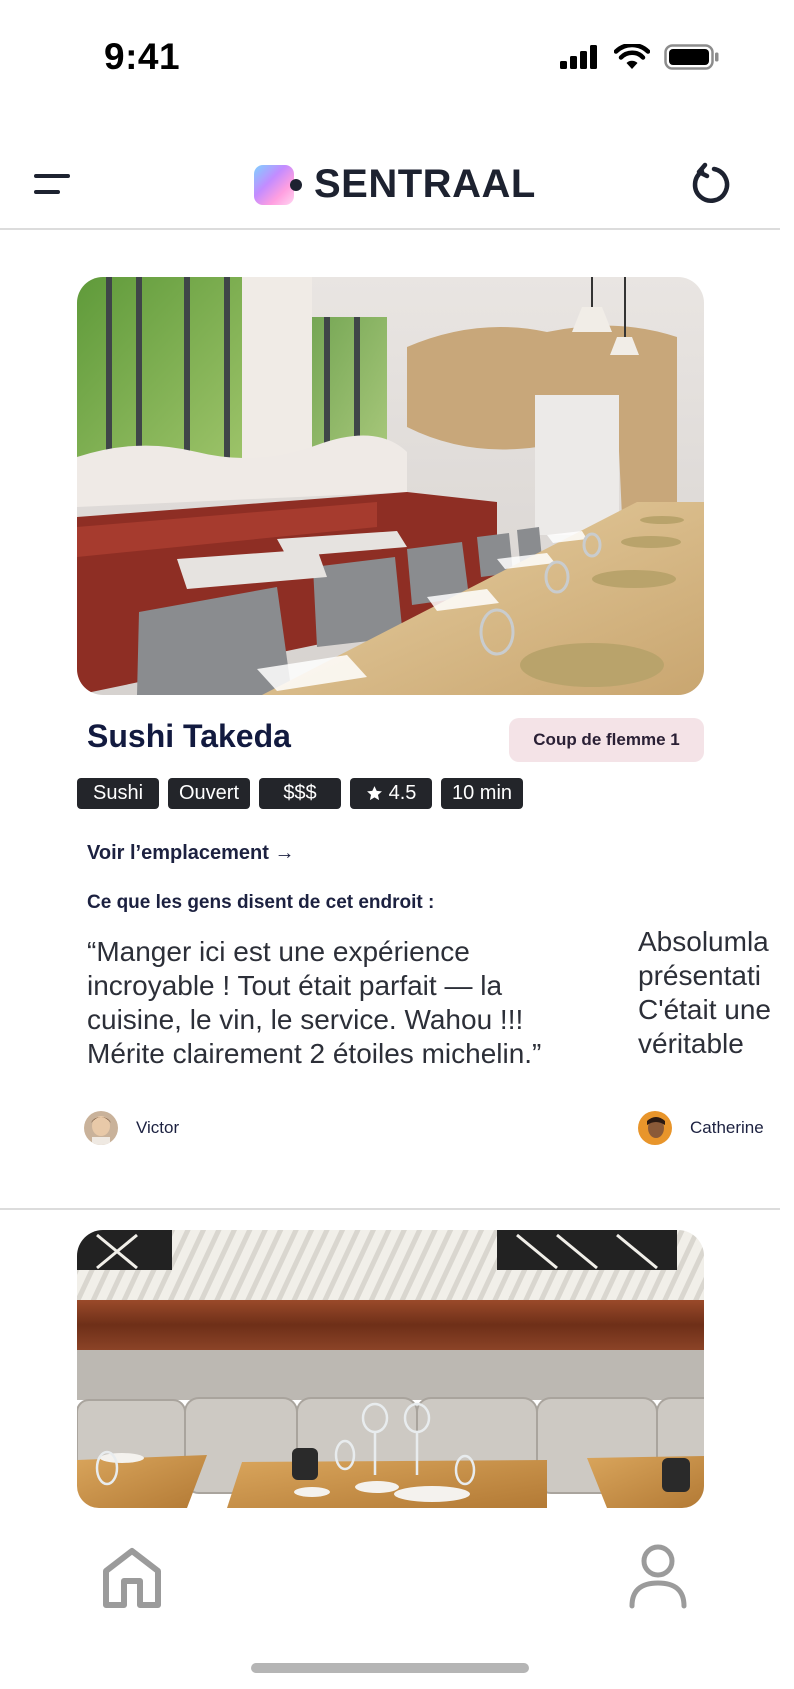 The image size is (794, 1689). I want to click on app-logo: SENTRAAL, so click(395, 184).